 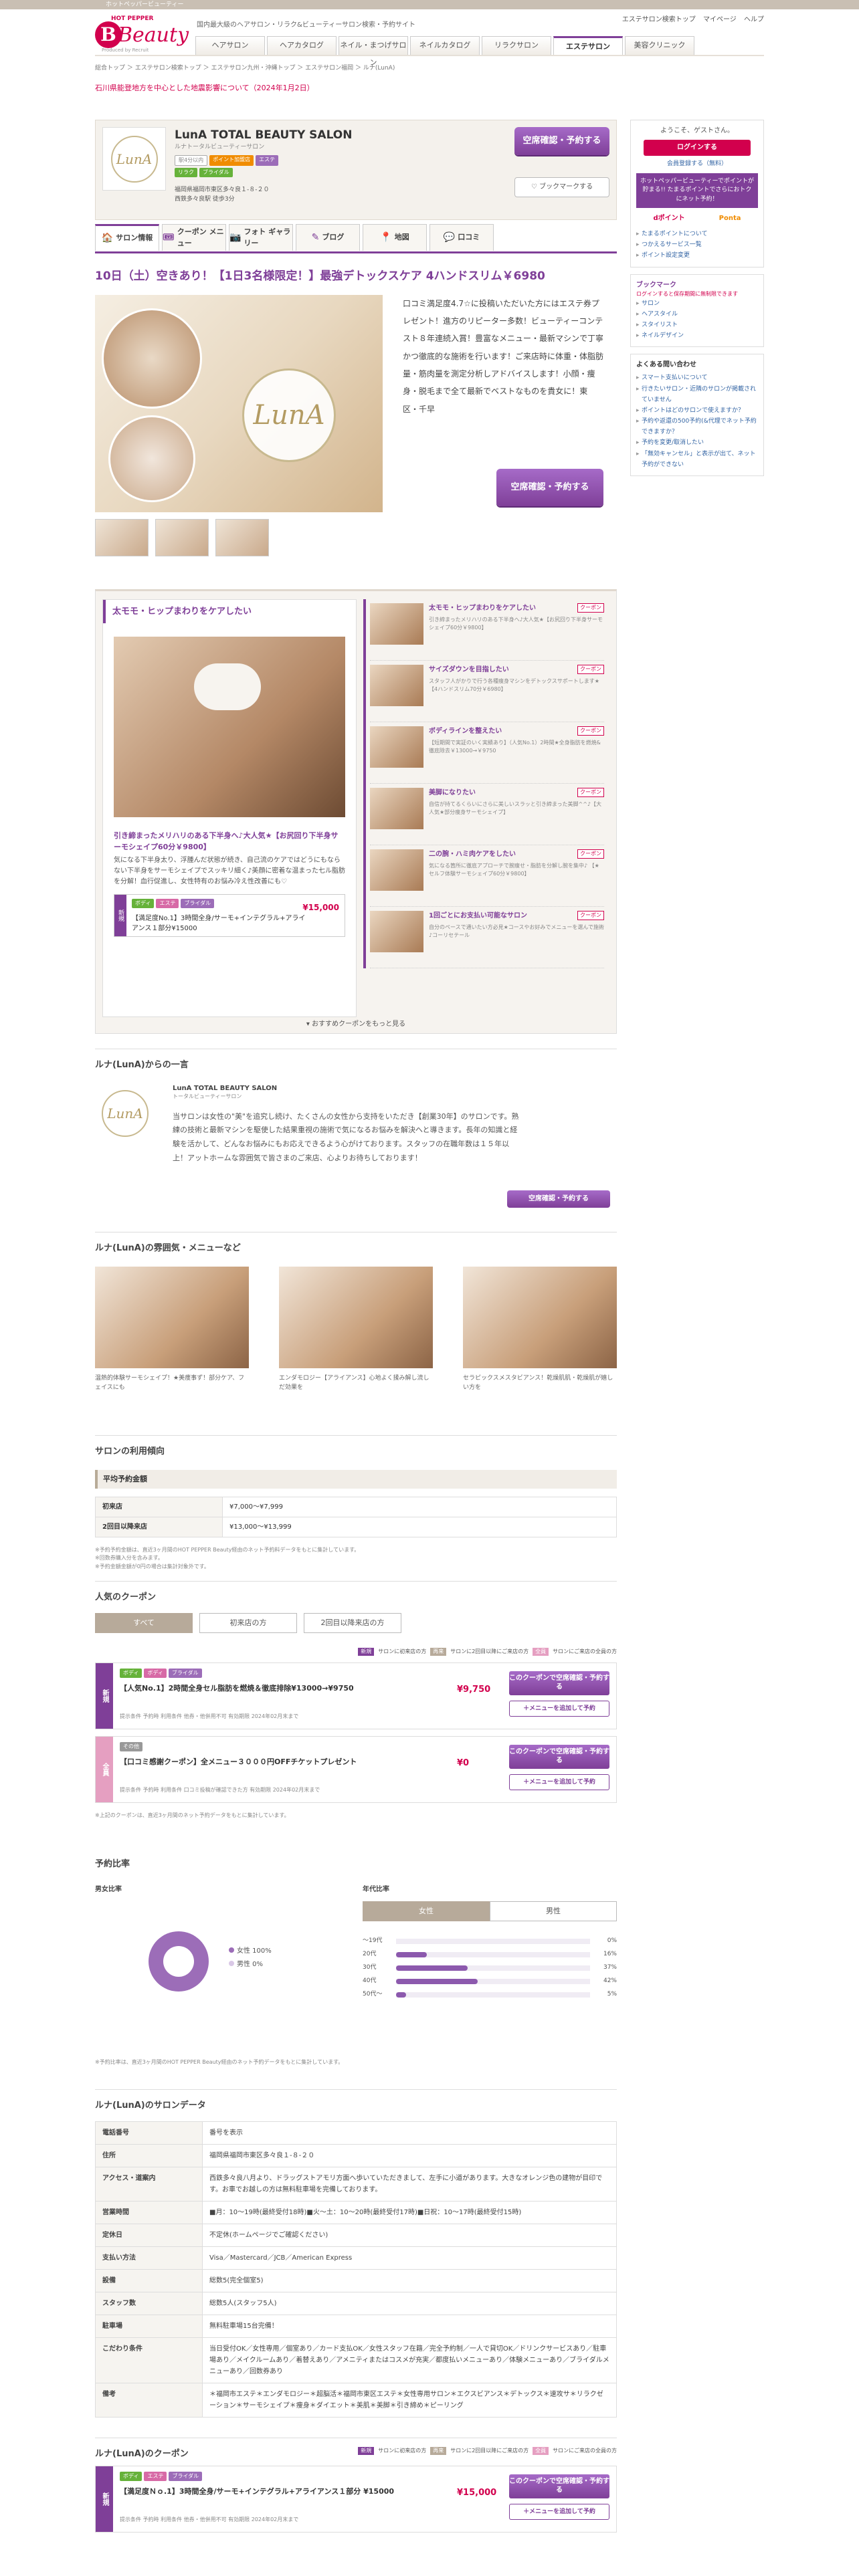 I want to click on bookmark-link-nail: ネイルデザイン, so click(x=697, y=336).